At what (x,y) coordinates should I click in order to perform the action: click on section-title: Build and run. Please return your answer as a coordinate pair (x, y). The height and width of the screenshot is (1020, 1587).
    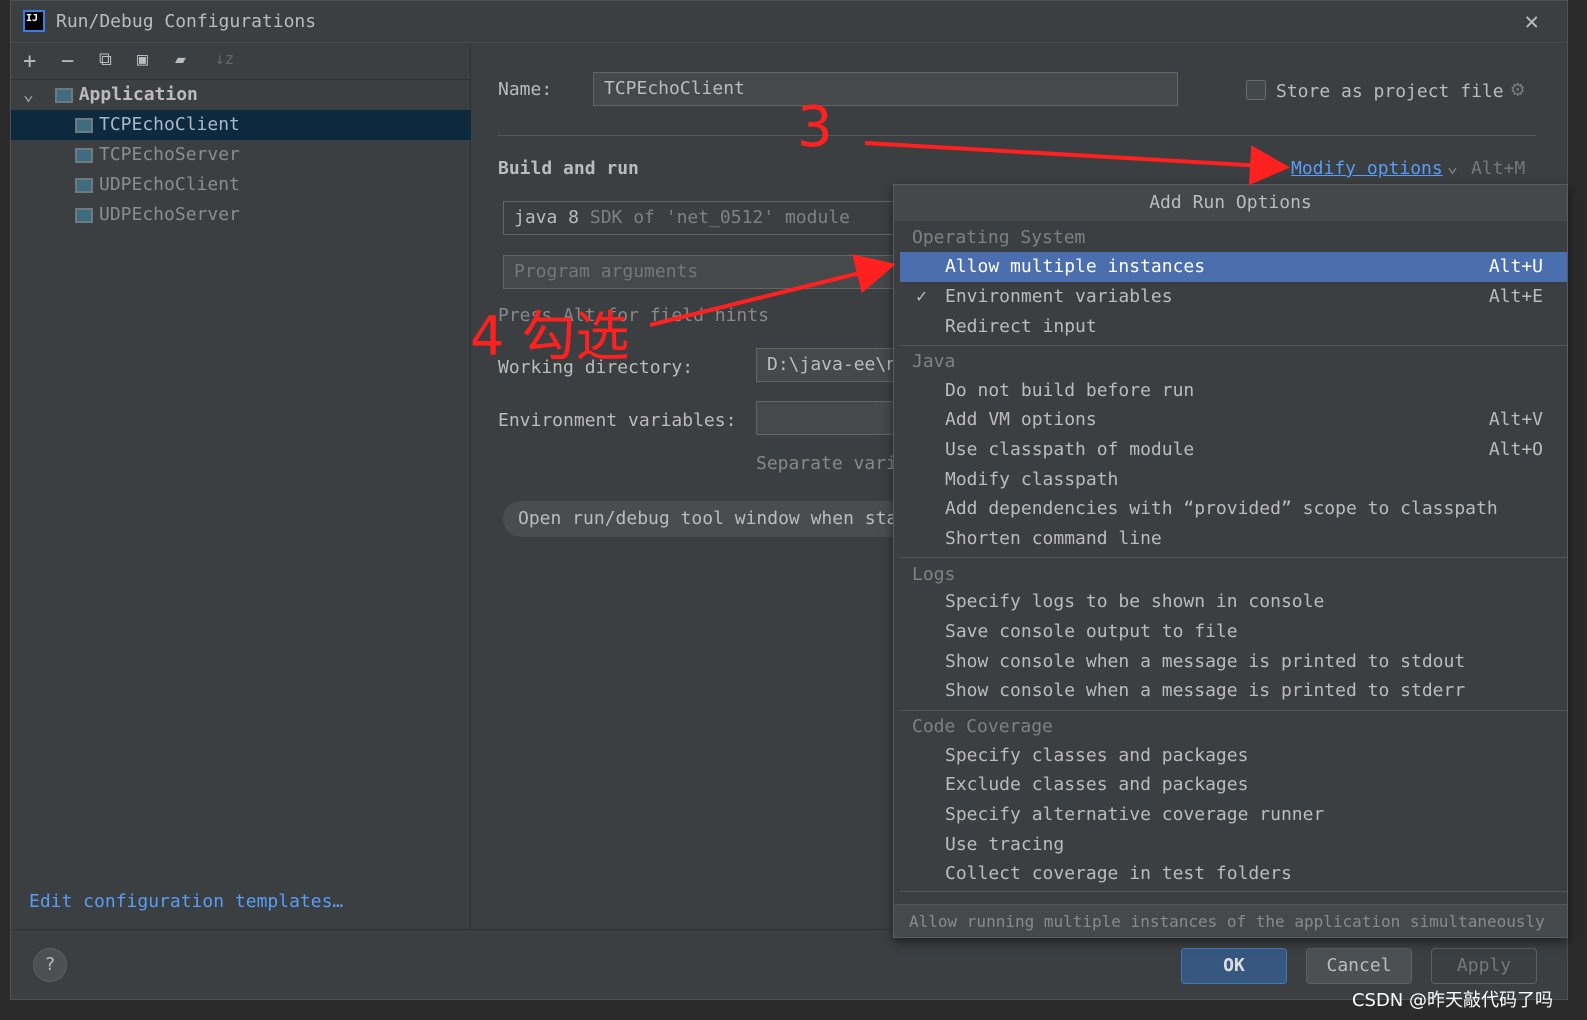
    Looking at the image, I should click on (568, 168).